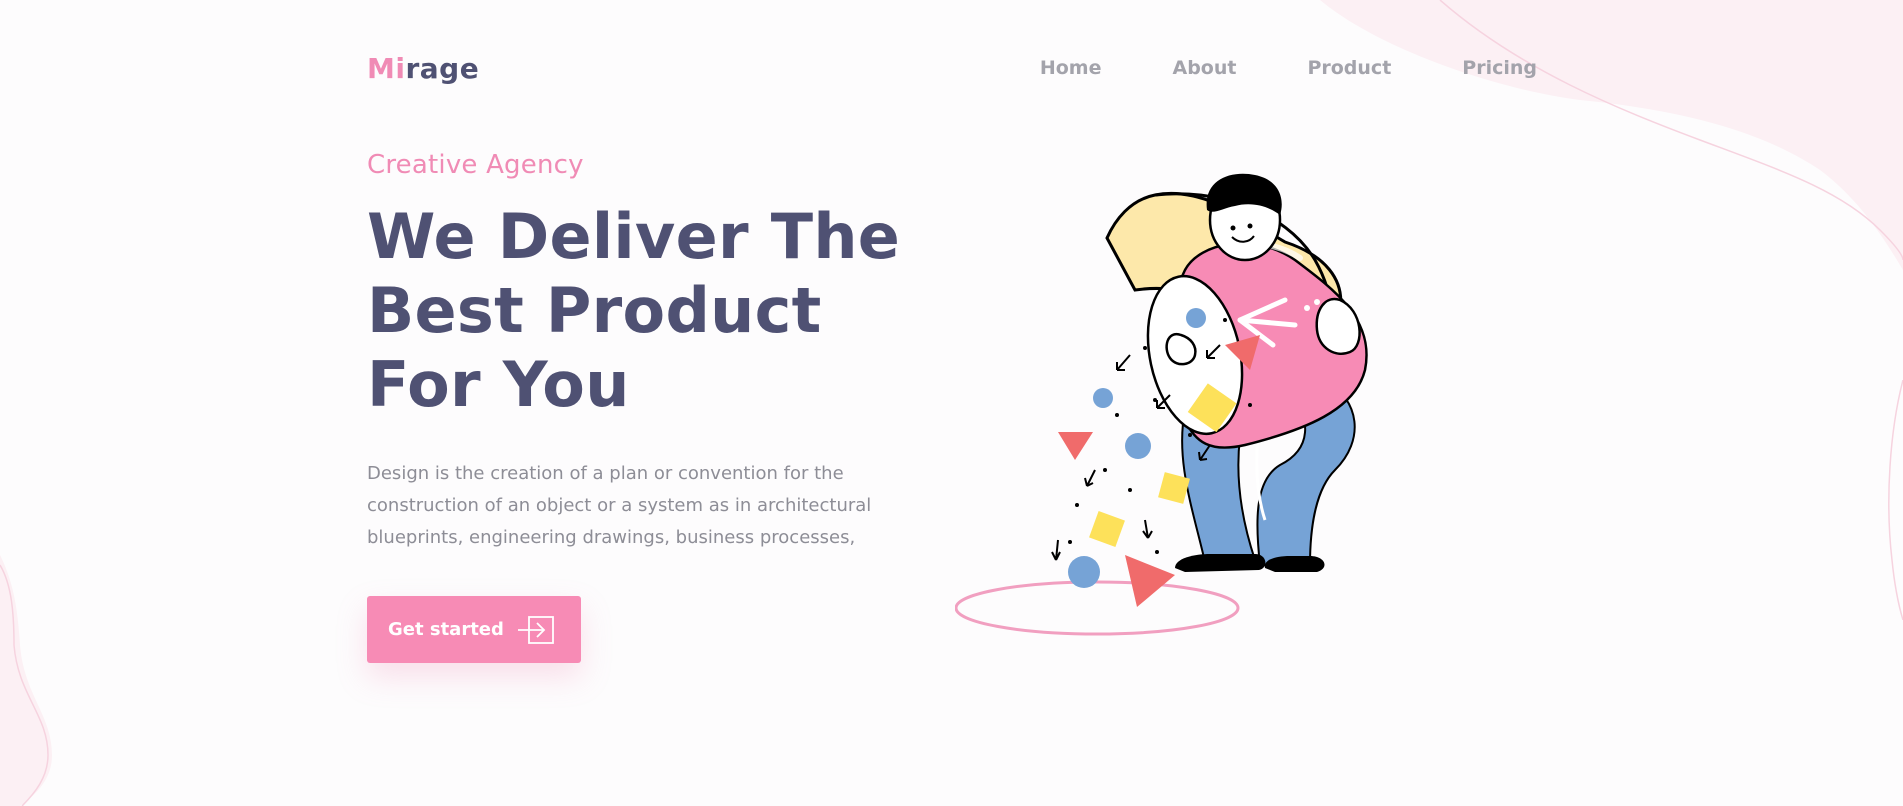 Image resolution: width=1903 pixels, height=806 pixels. Describe the element at coordinates (536, 630) in the screenshot. I see `arrow-into-box-icon` at that location.